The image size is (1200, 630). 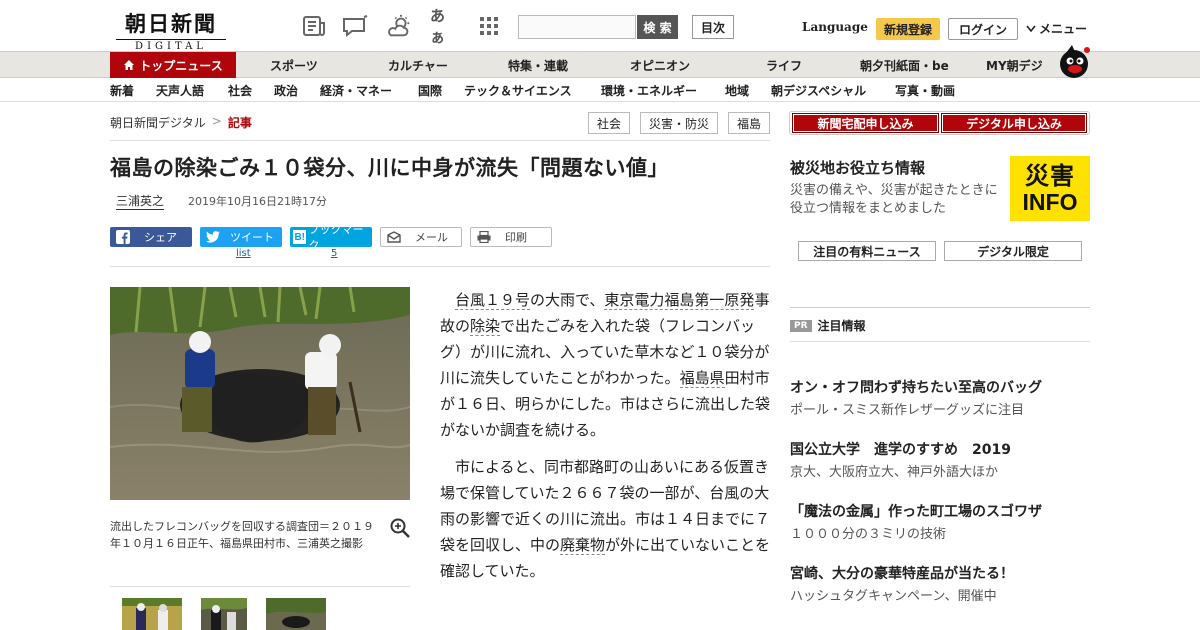 I want to click on tag-disaster: 災害・防災, so click(x=679, y=123).